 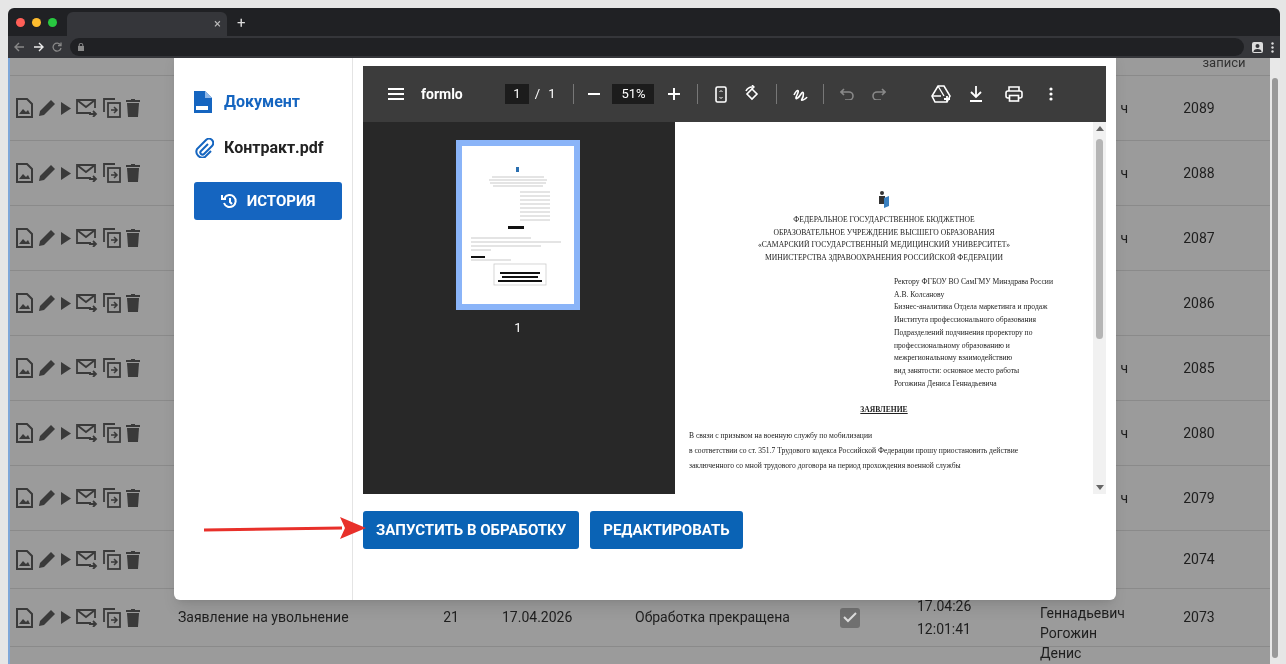 I want to click on table-cell-text: 17.04.2026, so click(x=537, y=617).